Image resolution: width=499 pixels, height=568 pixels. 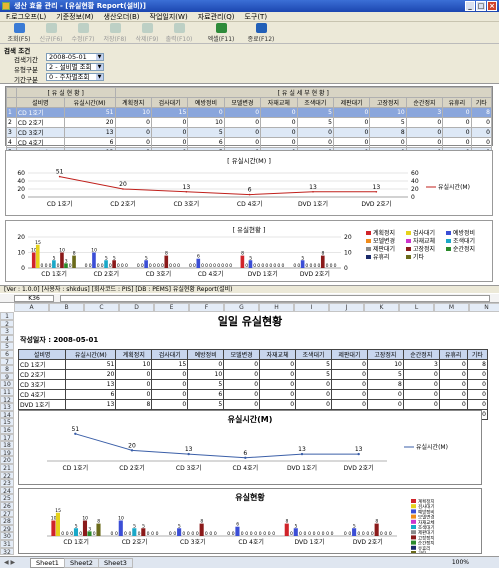 What do you see at coordinates (91, 364) in the screenshot?
I see `excel-cell: 51` at bounding box center [91, 364].